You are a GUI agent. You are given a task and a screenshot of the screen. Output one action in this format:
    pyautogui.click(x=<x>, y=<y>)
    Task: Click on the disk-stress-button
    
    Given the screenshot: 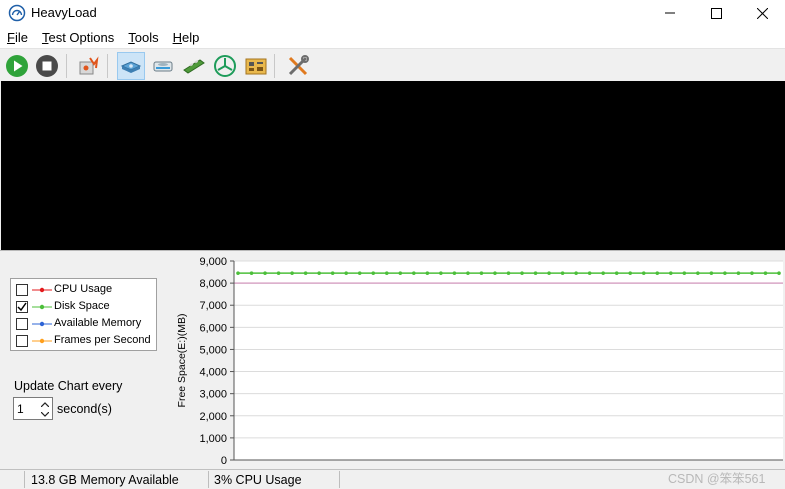 What is the action you would take?
    pyautogui.click(x=131, y=66)
    